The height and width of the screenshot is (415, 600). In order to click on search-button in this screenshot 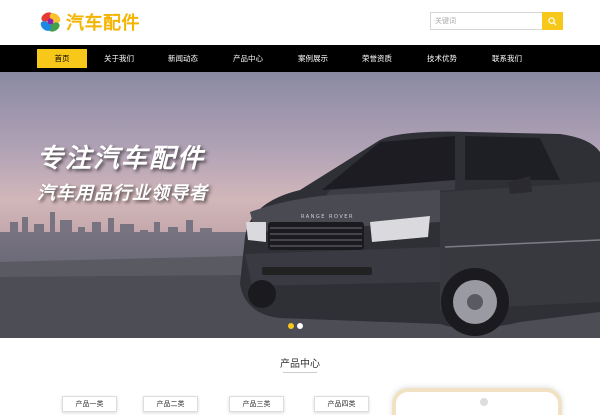, I will do `click(552, 21)`.